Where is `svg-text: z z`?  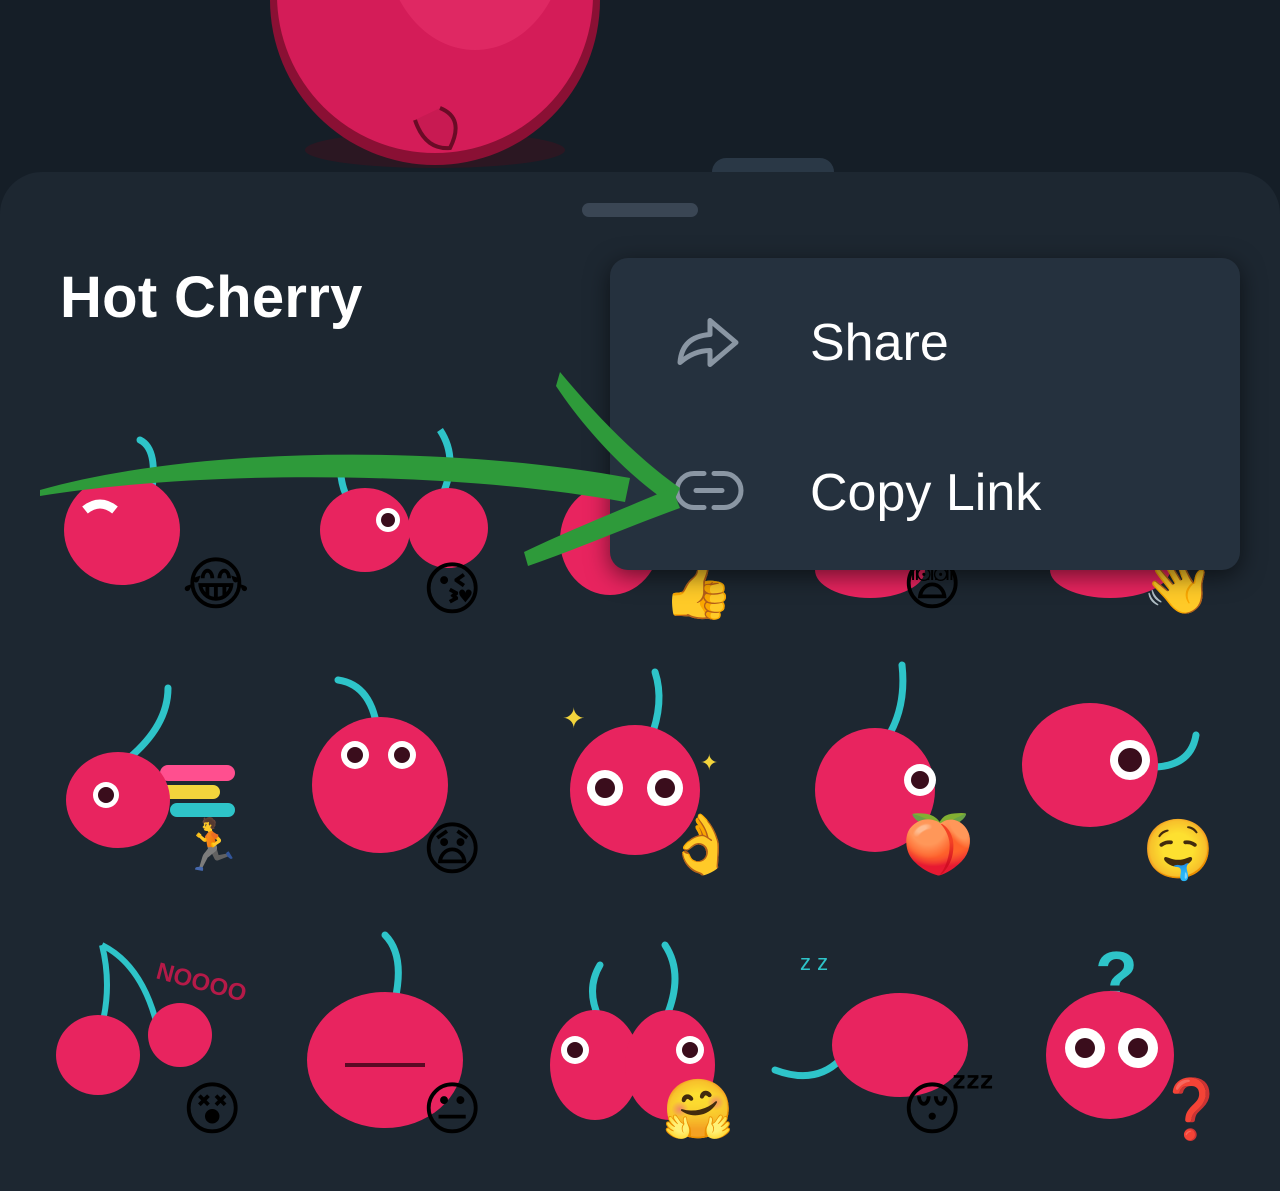
svg-text: z z is located at coordinates (814, 962).